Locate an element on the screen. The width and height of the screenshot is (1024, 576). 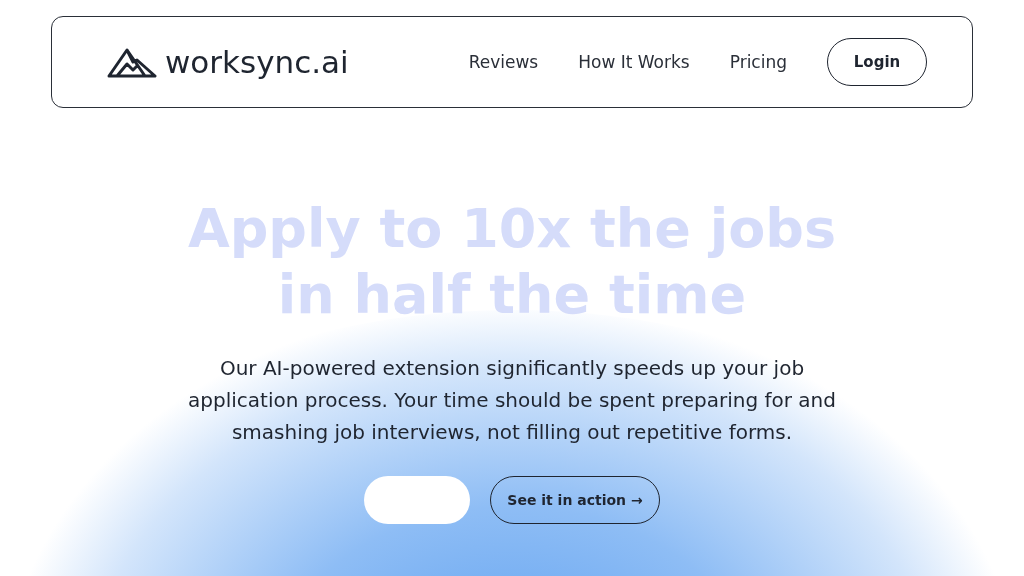
nav-link: Reviews is located at coordinates (503, 62).